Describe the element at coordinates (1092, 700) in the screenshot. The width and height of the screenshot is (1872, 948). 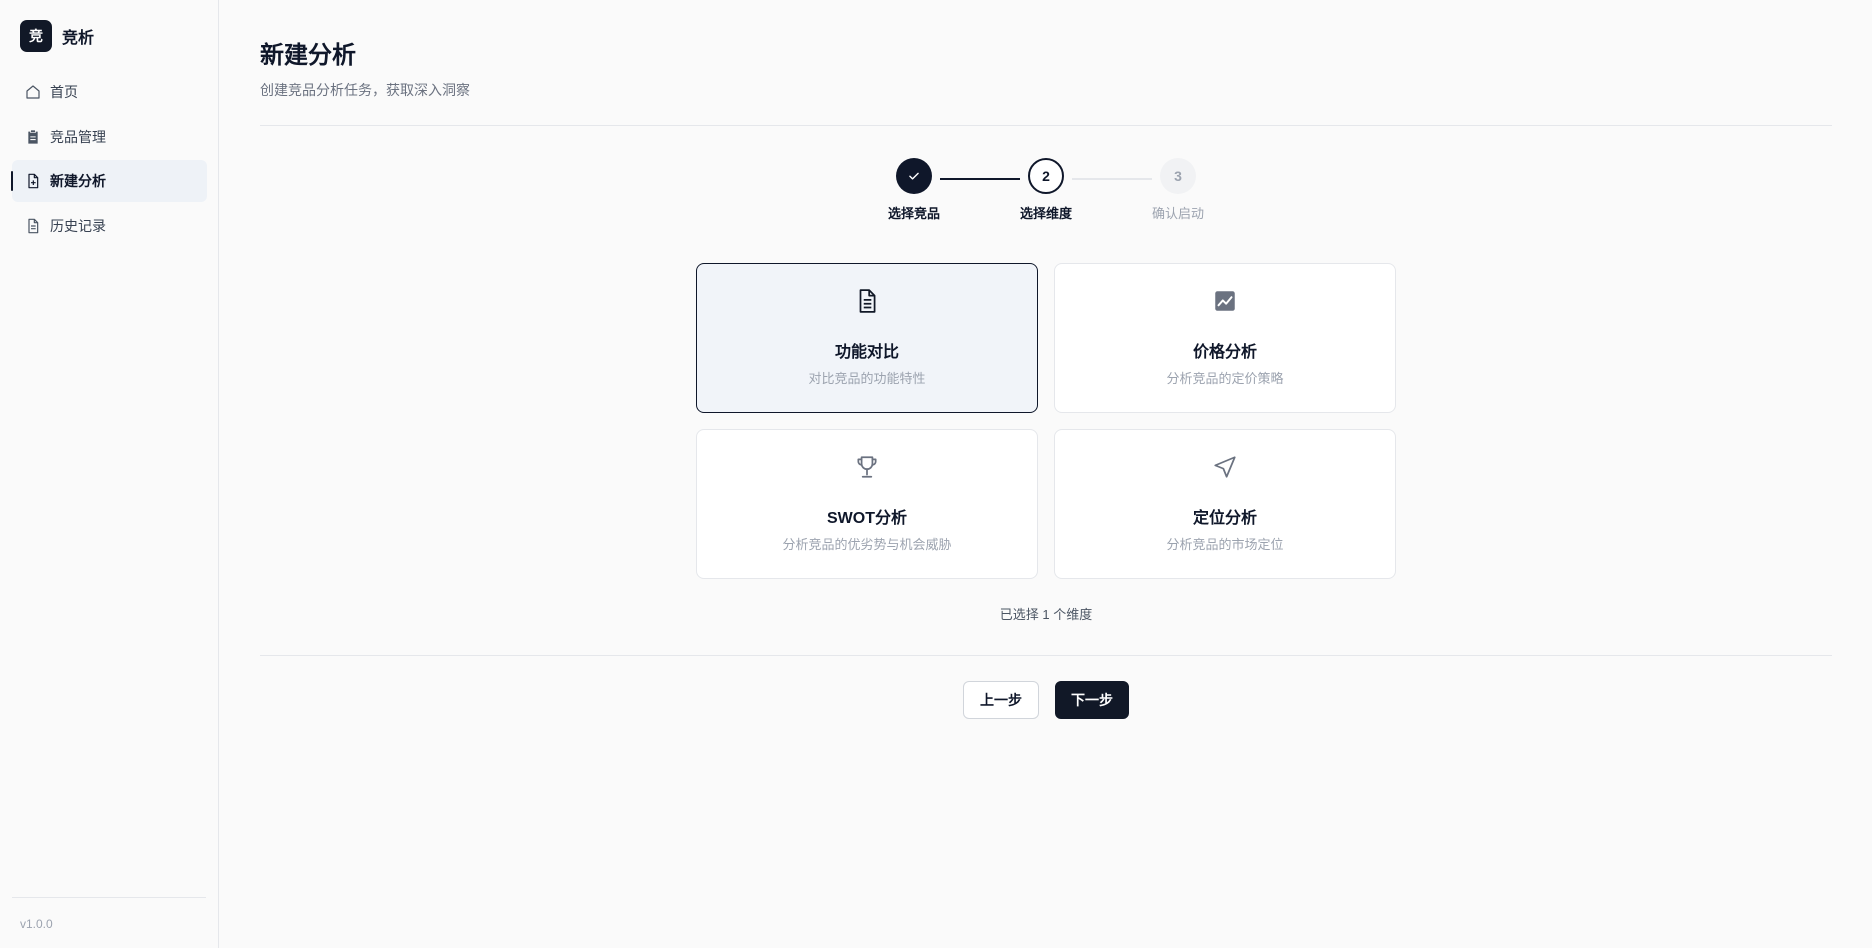
I see `next-step-button: 下一步` at that location.